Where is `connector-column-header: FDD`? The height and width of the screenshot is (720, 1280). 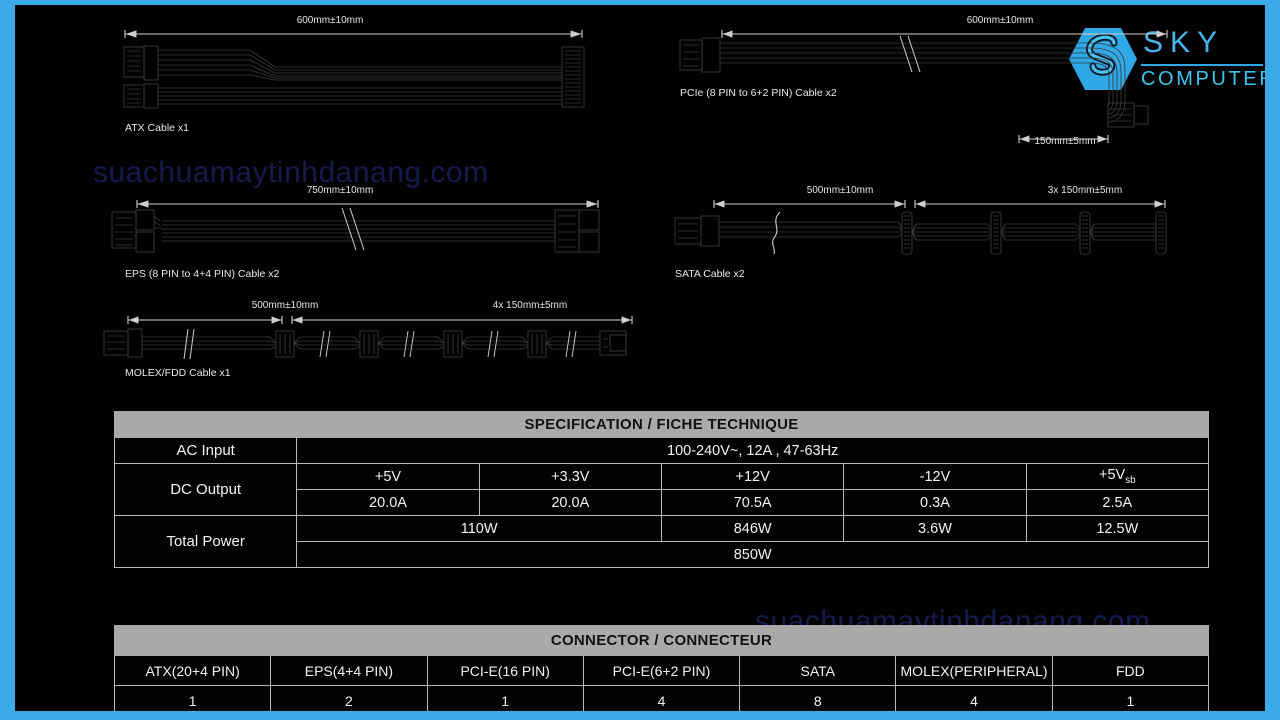
connector-column-header: FDD is located at coordinates (1130, 670).